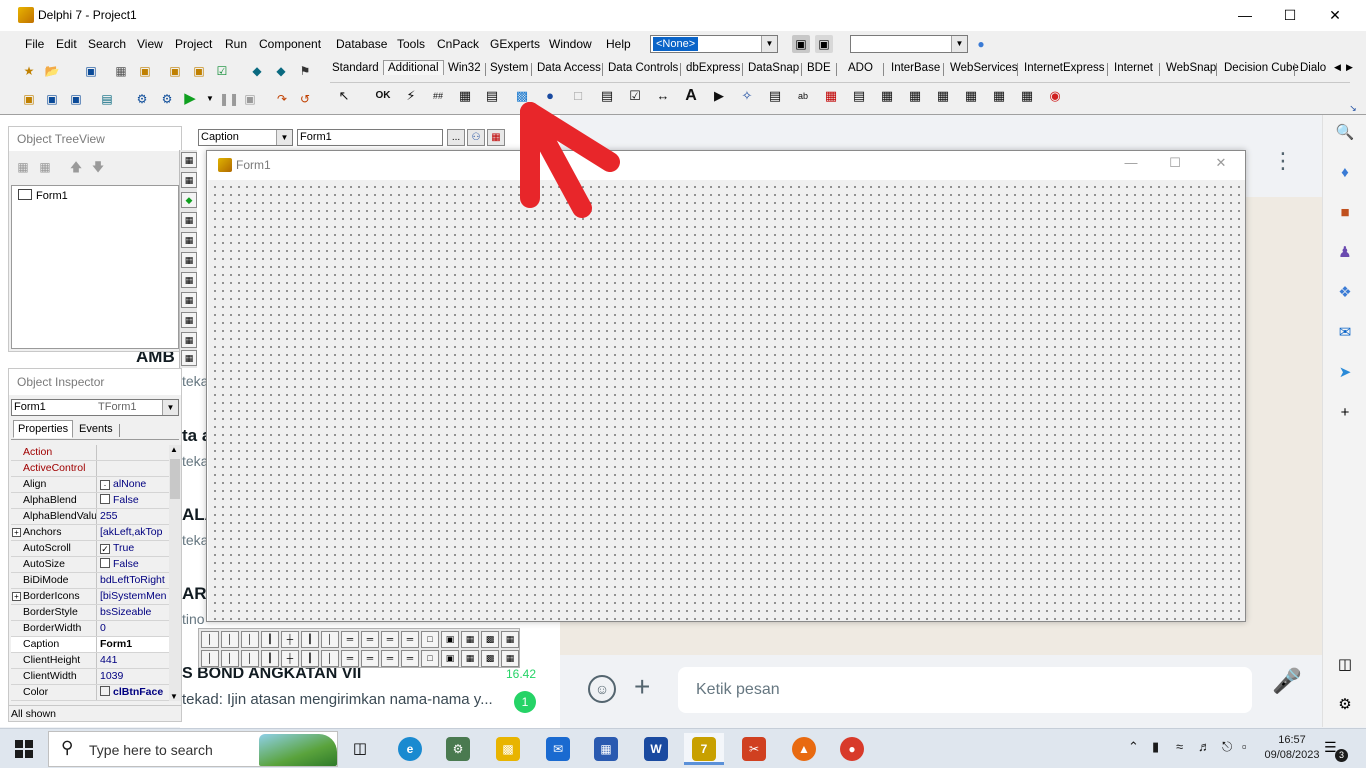 This screenshot has width=1366, height=768. What do you see at coordinates (52, 99) in the screenshot?
I see `view-form-list-icon: ▣` at bounding box center [52, 99].